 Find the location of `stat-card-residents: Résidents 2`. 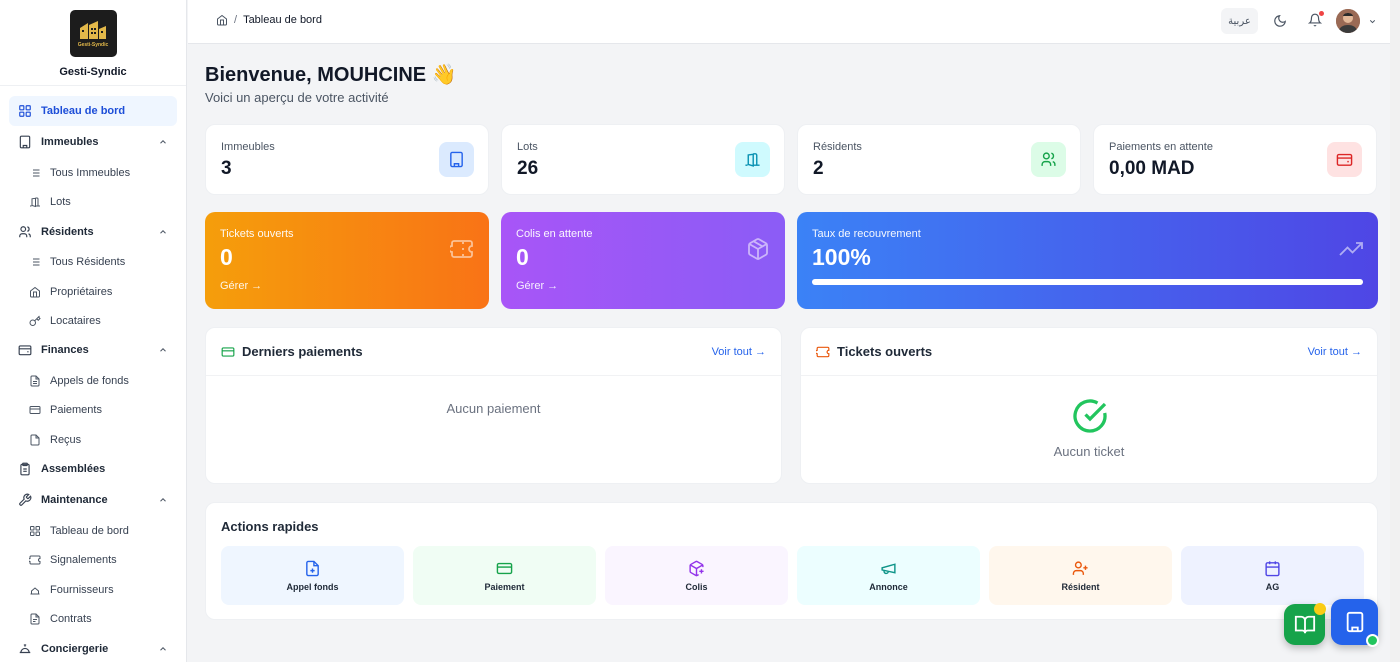

stat-card-residents: Résidents 2 is located at coordinates (939, 159).